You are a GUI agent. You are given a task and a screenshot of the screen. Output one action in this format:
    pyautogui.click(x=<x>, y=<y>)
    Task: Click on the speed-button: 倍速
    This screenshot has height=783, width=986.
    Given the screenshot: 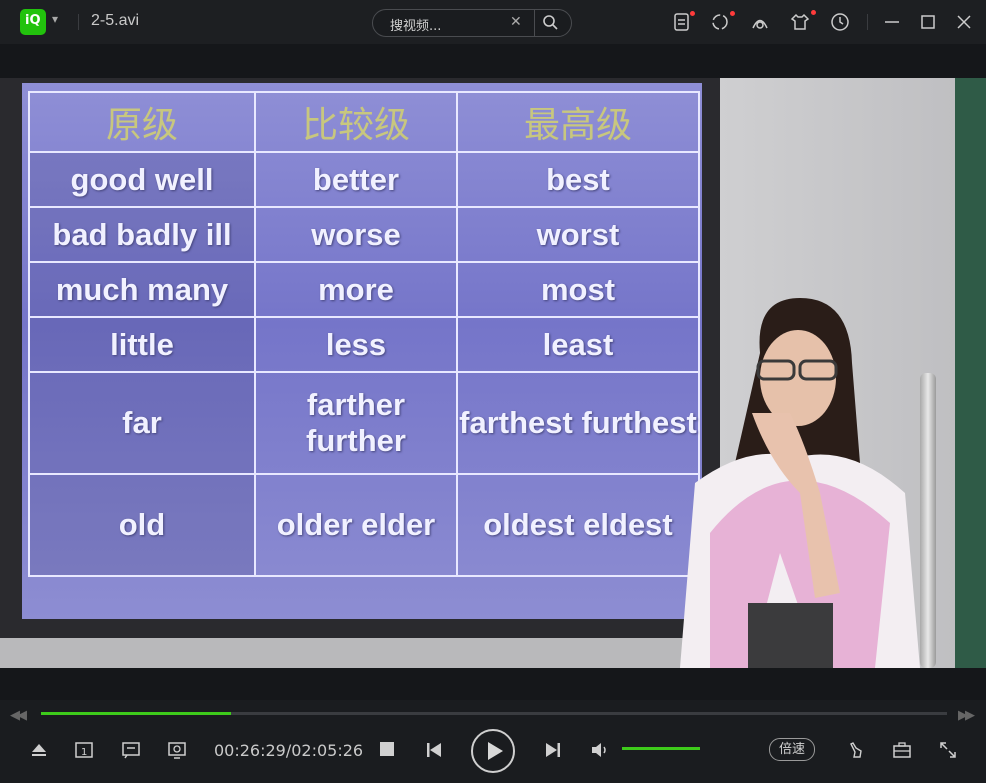 What is the action you would take?
    pyautogui.click(x=792, y=749)
    